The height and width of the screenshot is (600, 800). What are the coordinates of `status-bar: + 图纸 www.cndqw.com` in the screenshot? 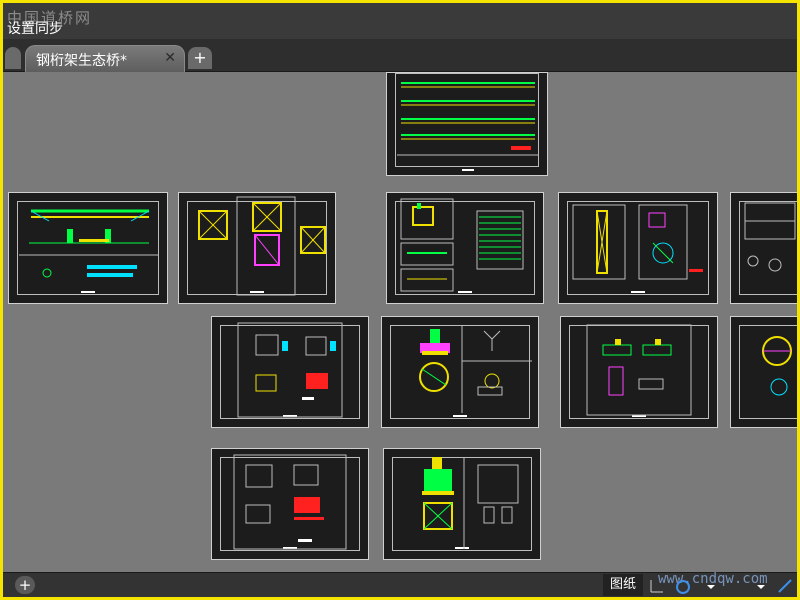 It's located at (400, 584).